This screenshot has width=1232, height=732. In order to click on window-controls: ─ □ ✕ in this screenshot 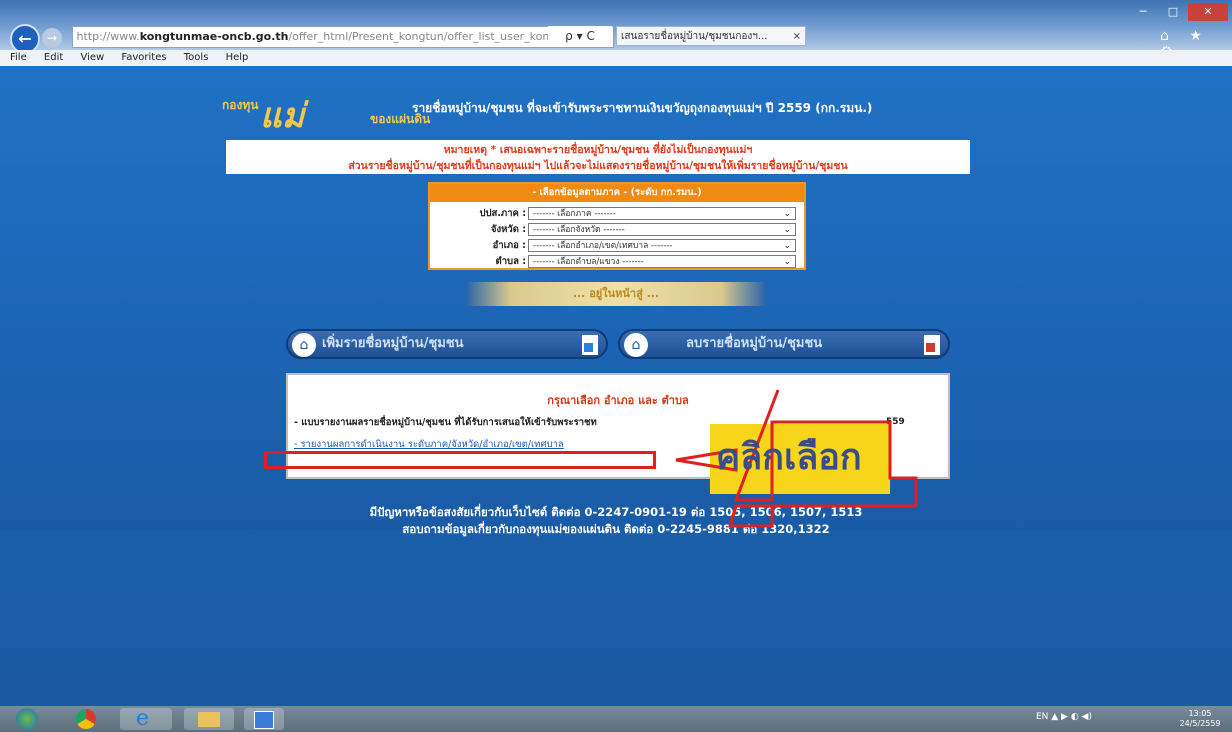, I will do `click(1180, 11)`.